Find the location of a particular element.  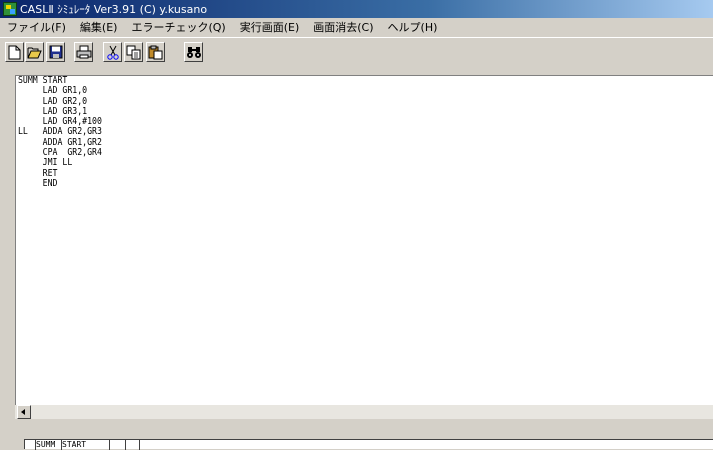

open-folder-icon is located at coordinates (34, 53).